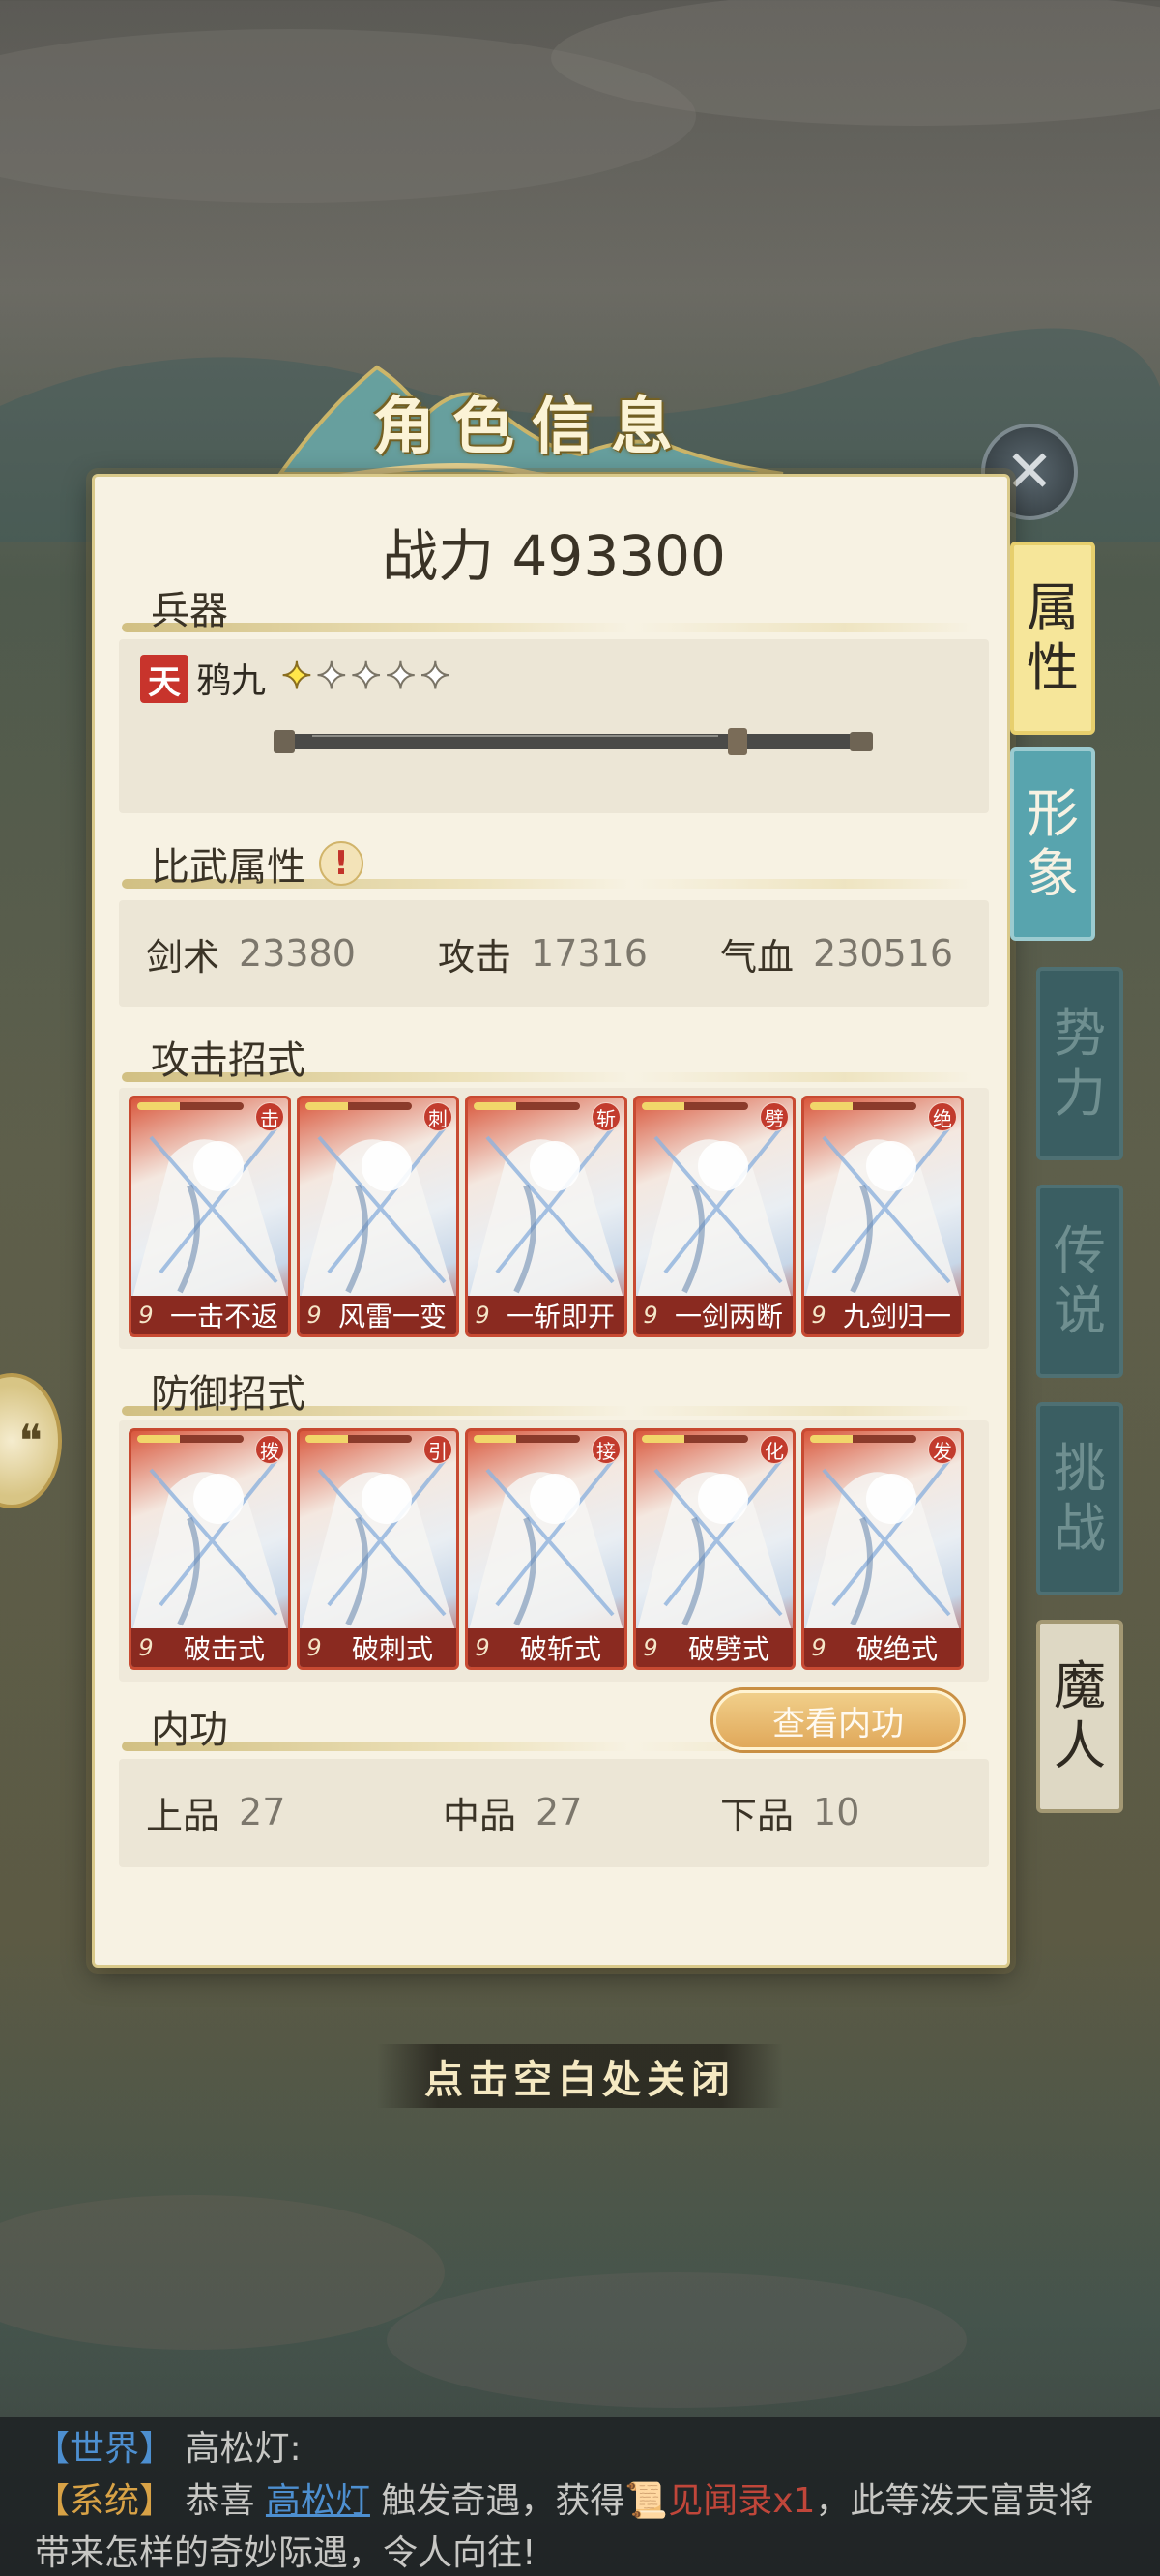 The width and height of the screenshot is (1160, 2576). What do you see at coordinates (647, 2501) in the screenshot?
I see `book-icon: 📜` at bounding box center [647, 2501].